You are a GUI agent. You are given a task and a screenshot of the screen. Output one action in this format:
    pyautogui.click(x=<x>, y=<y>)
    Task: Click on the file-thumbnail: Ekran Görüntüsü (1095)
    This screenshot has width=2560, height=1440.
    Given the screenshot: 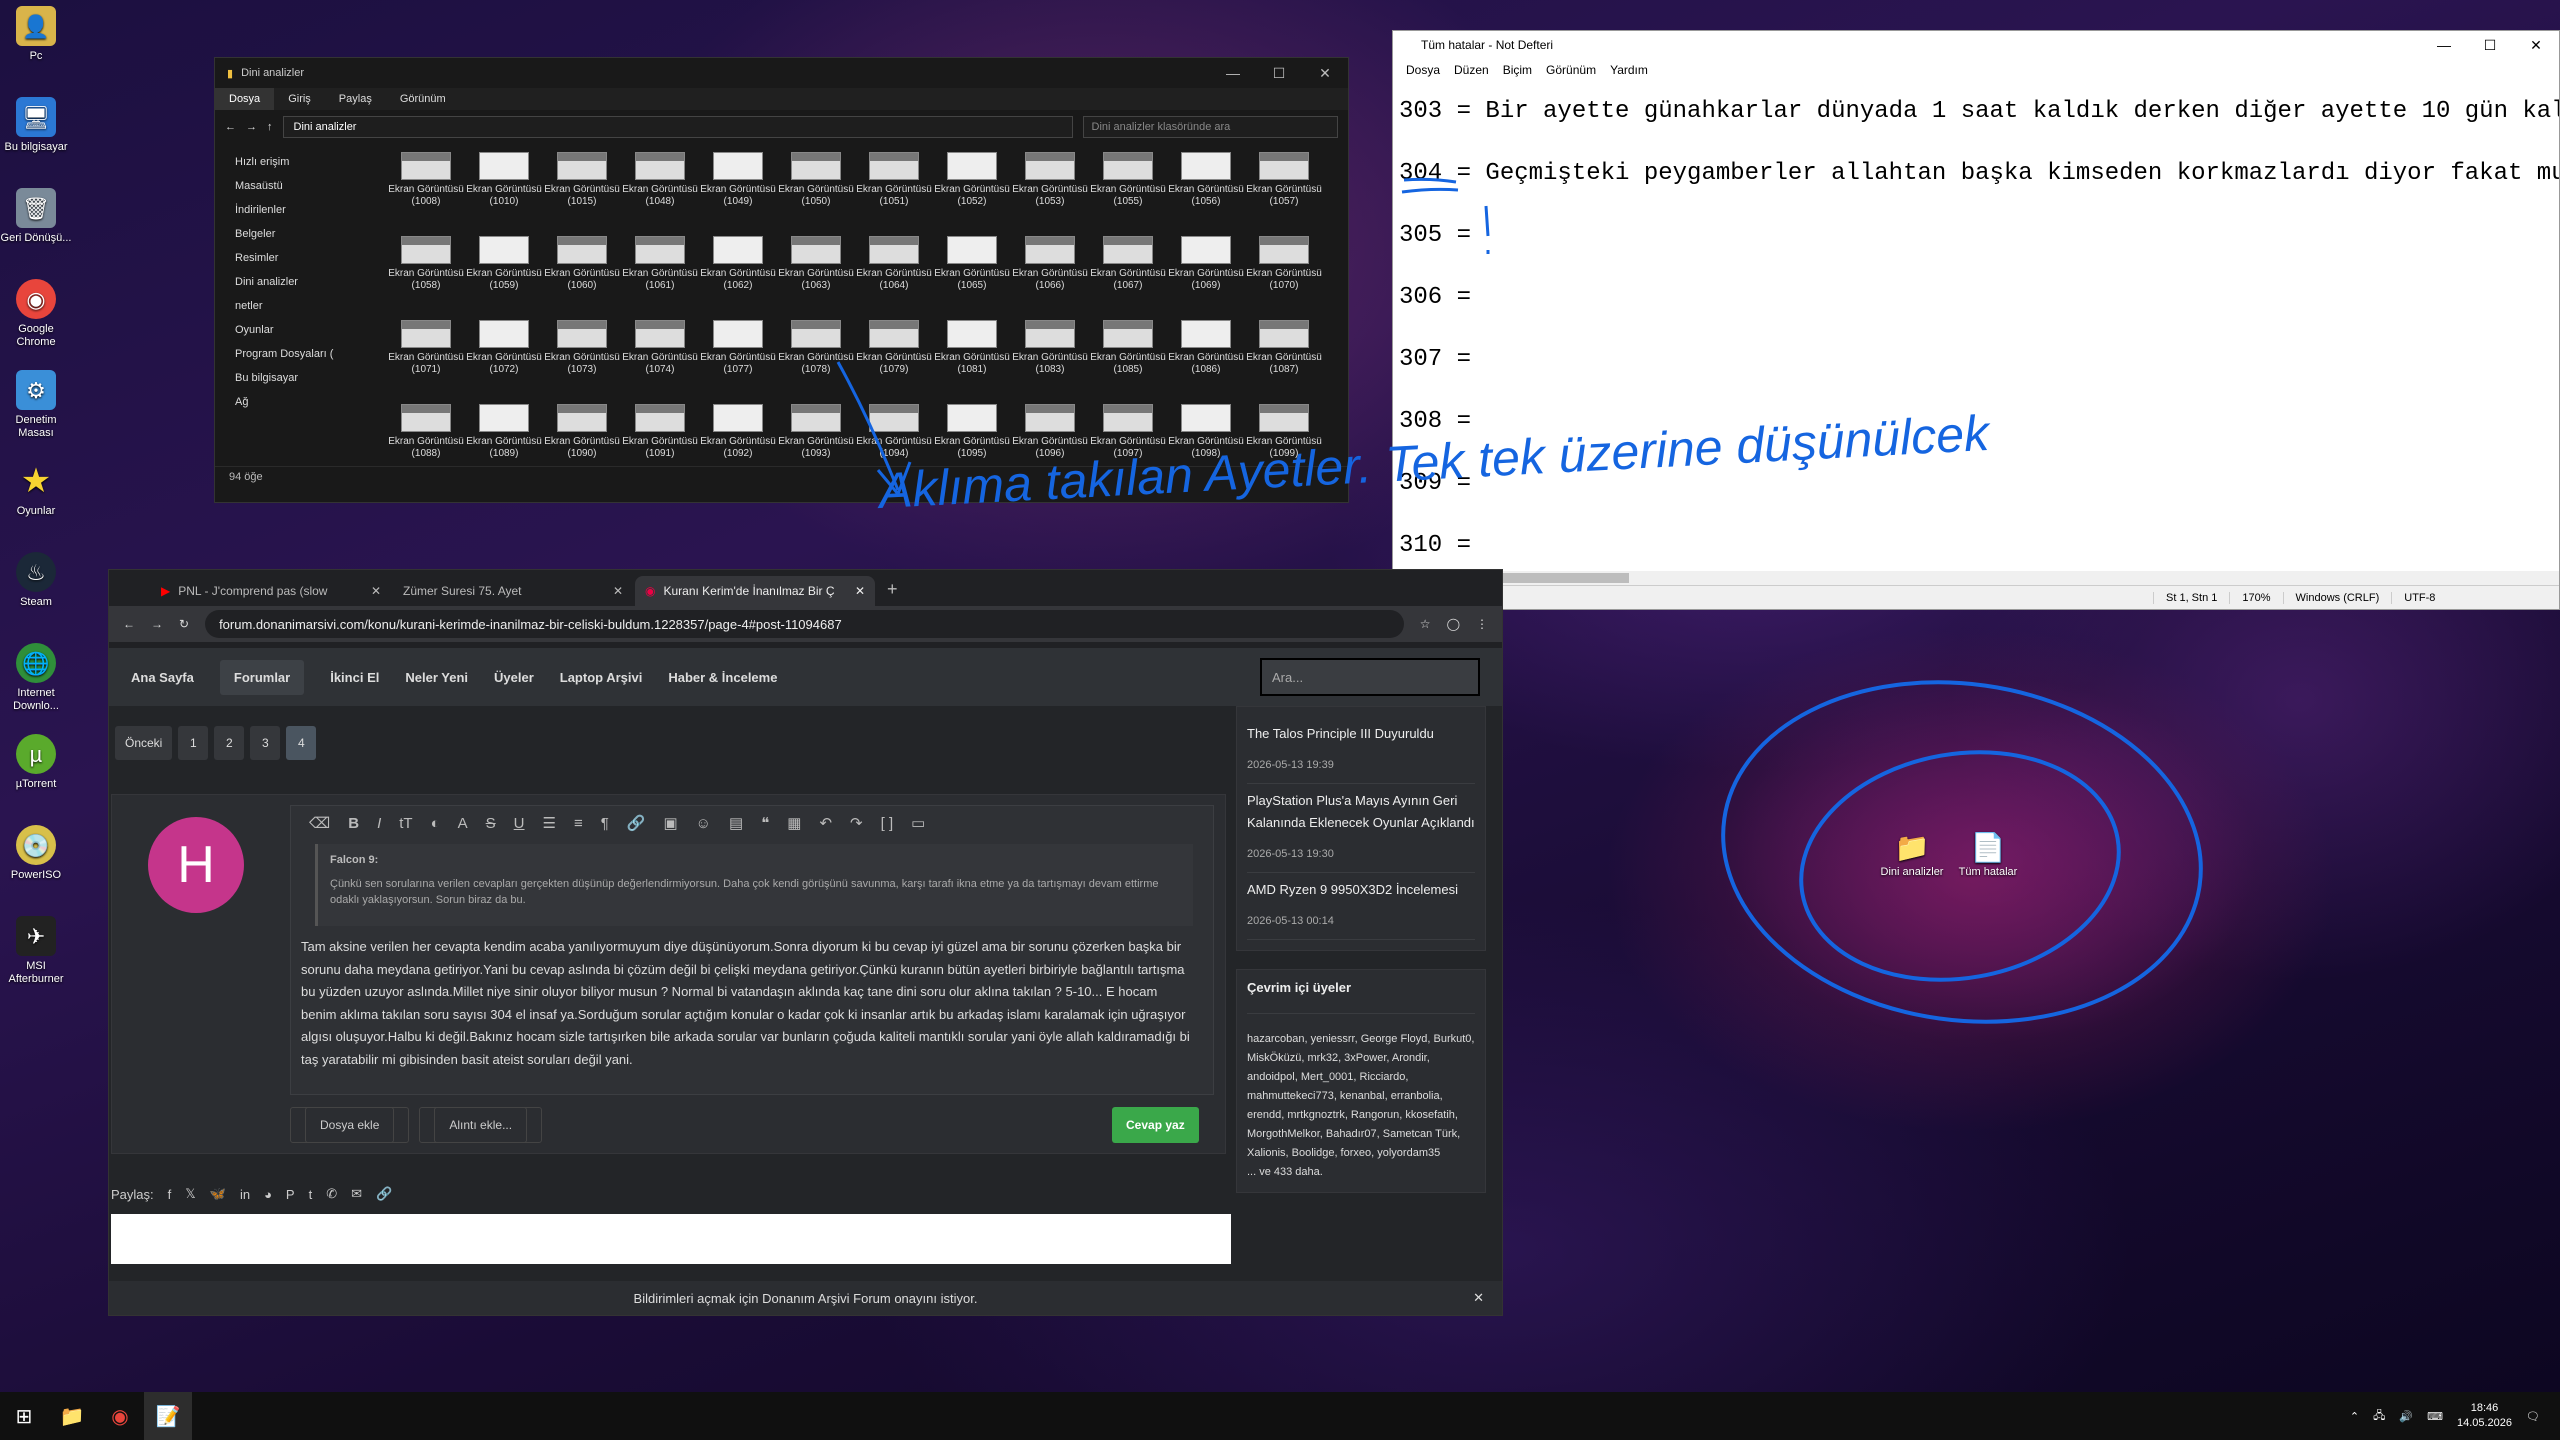 What is the action you would take?
    pyautogui.click(x=972, y=434)
    